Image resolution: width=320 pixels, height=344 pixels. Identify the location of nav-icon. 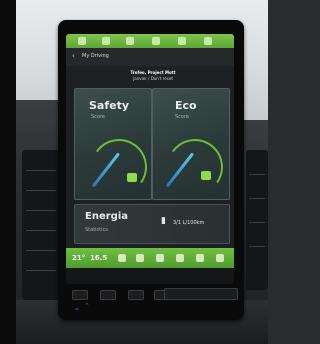
(220, 258).